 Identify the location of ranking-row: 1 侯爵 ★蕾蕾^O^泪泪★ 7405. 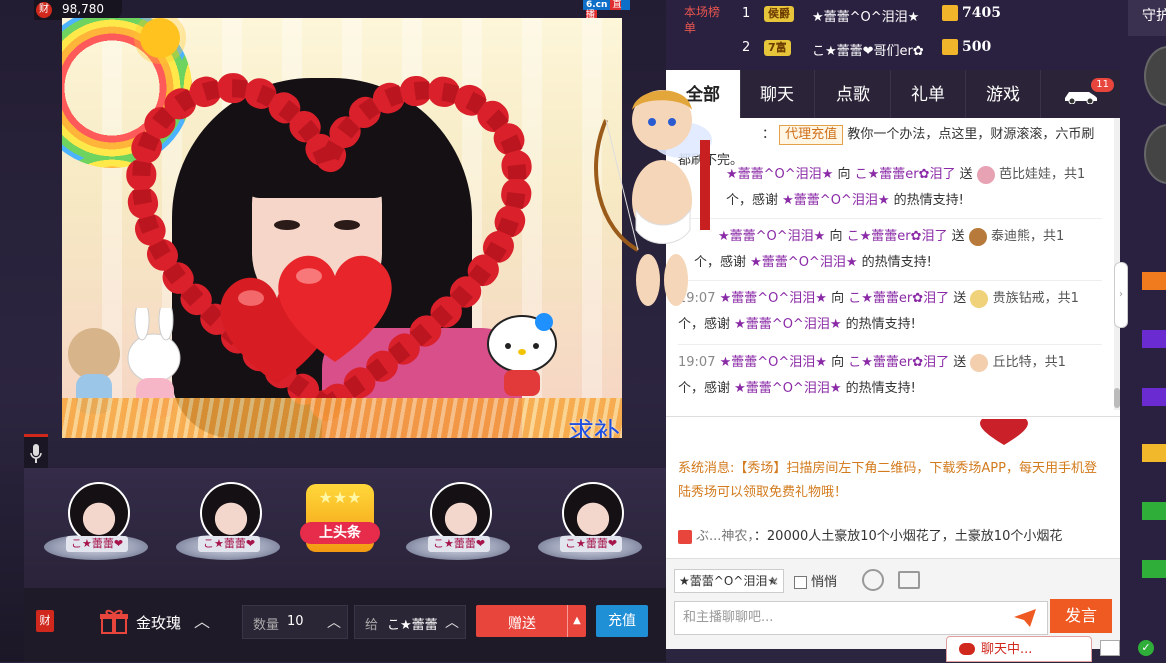
(926, 15).